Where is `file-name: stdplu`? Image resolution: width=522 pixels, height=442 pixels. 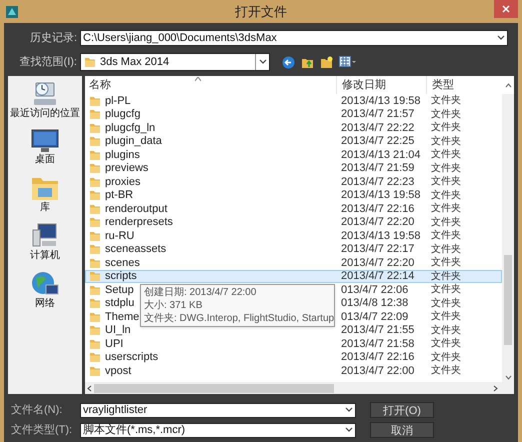
file-name: stdplu is located at coordinates (119, 303).